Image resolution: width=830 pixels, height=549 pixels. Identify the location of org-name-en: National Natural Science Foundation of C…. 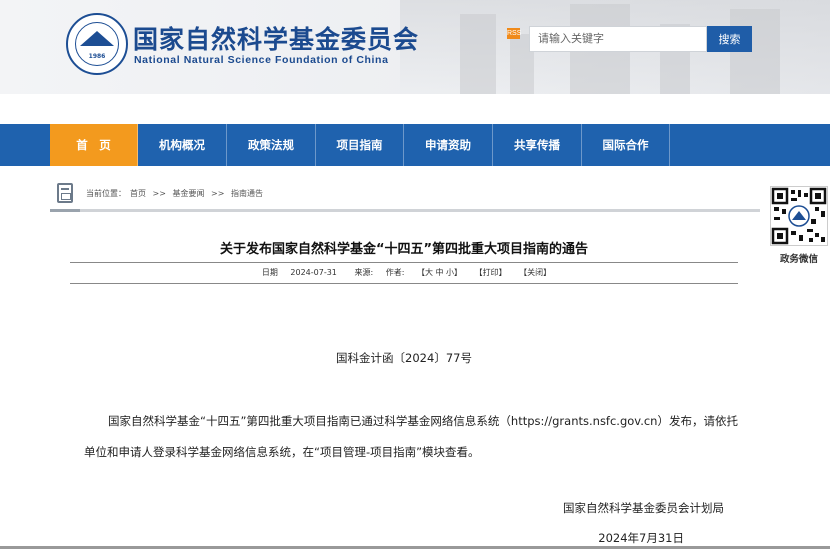
(261, 60).